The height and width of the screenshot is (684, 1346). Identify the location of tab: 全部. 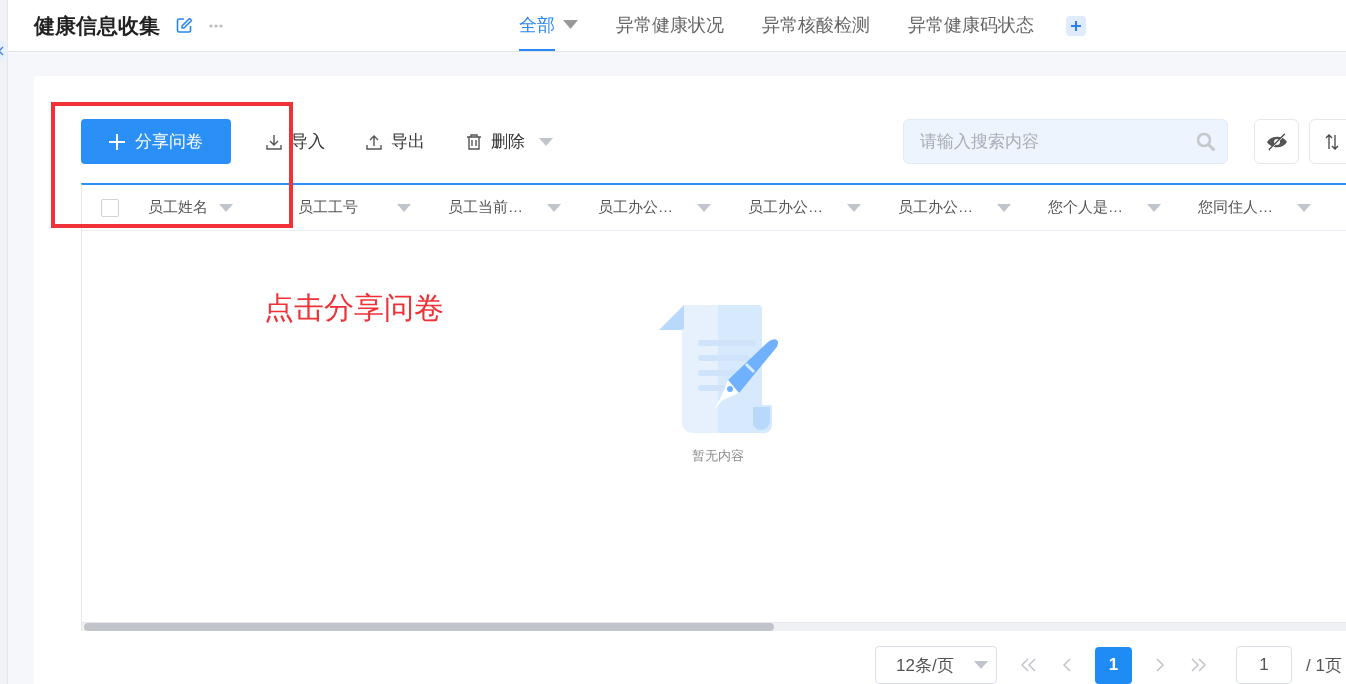
(548, 25).